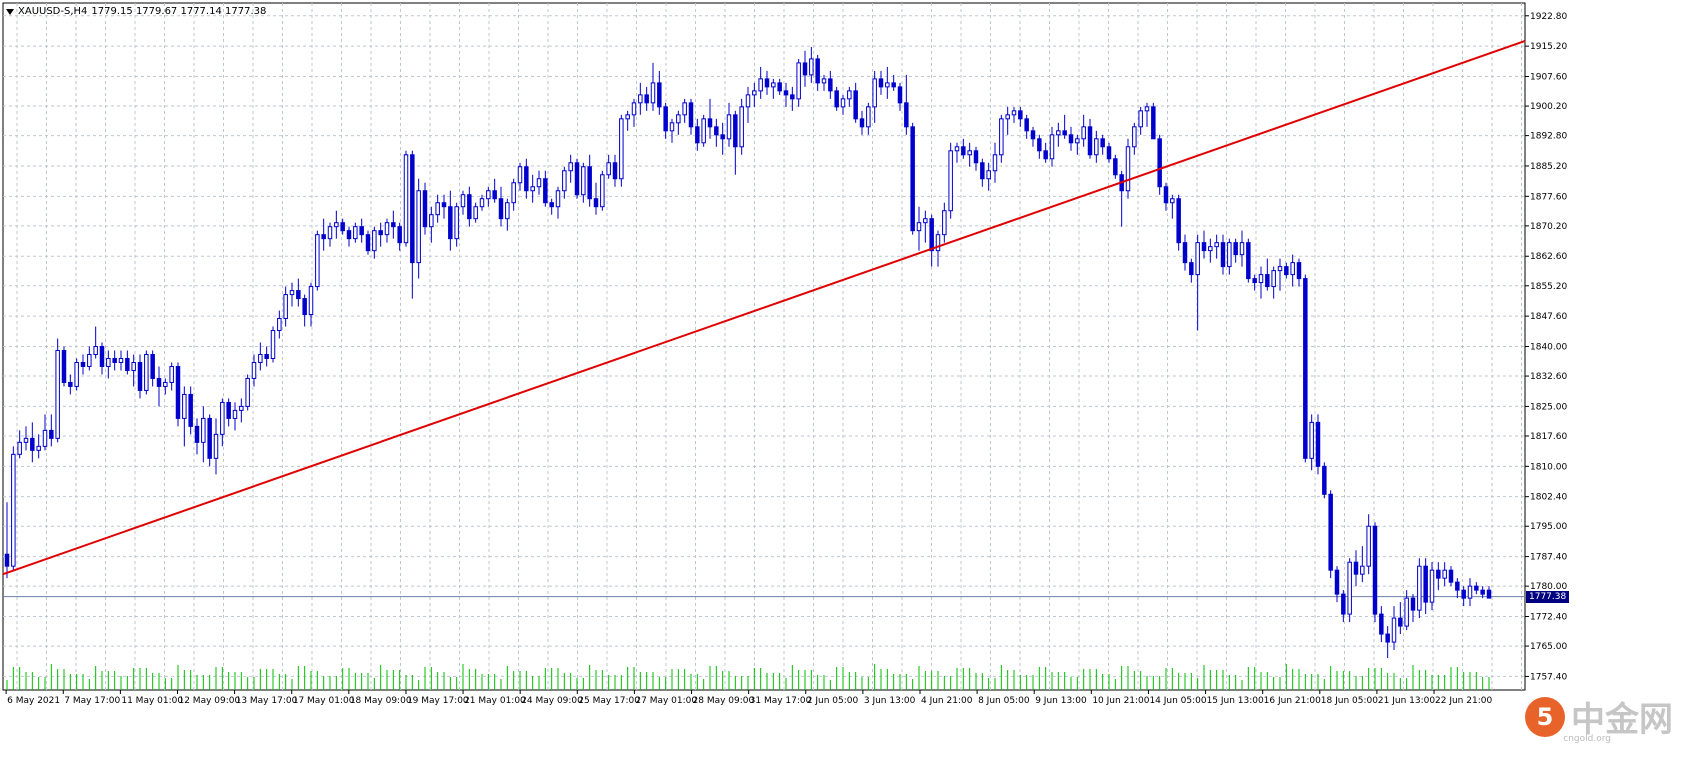 This screenshot has height=766, width=1683. What do you see at coordinates (1004, 701) in the screenshot?
I see `x-tick-label: 8 Jun 05:00` at bounding box center [1004, 701].